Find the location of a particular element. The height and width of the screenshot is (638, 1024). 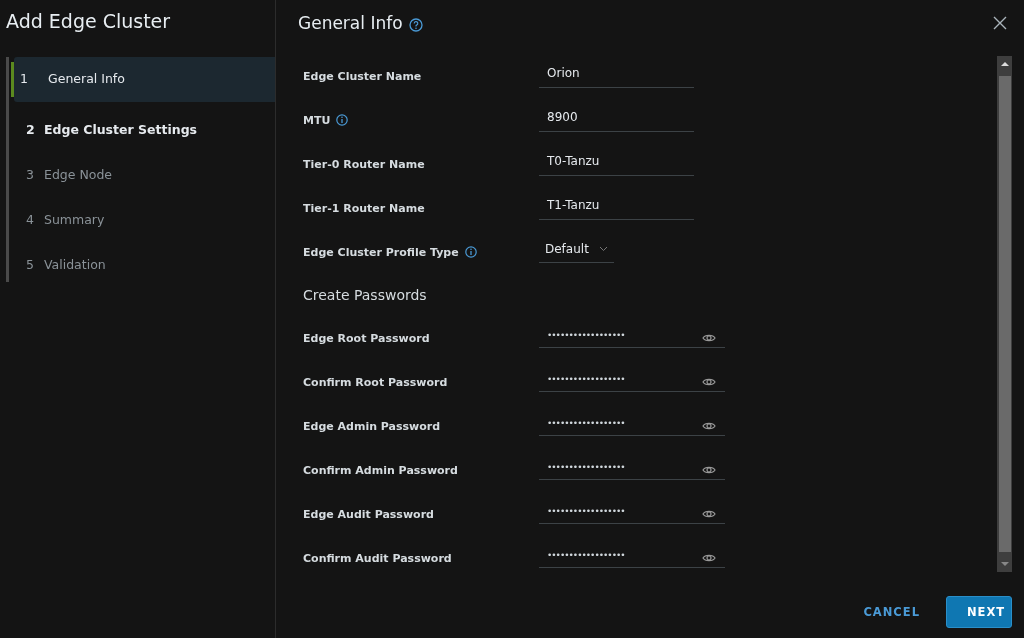

field-label: Tier-1 Router Name is located at coordinates (364, 208).